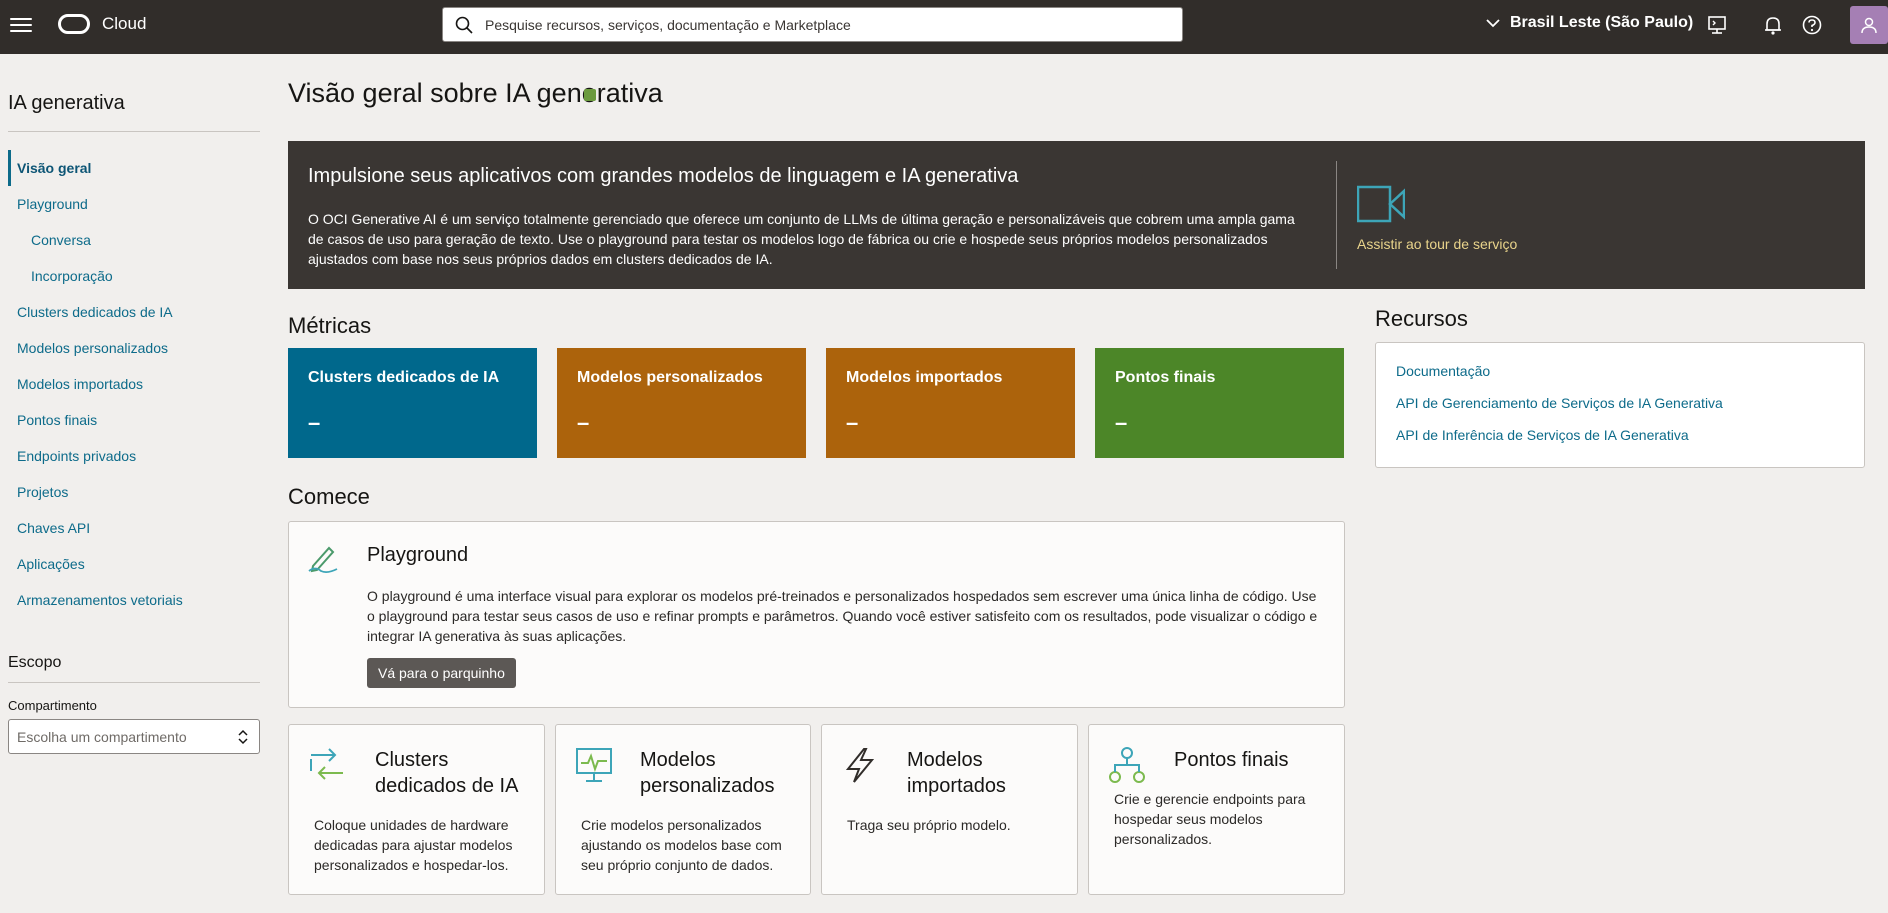  I want to click on metric-card-clusters: Clusters dedicados de IA –, so click(412, 403).